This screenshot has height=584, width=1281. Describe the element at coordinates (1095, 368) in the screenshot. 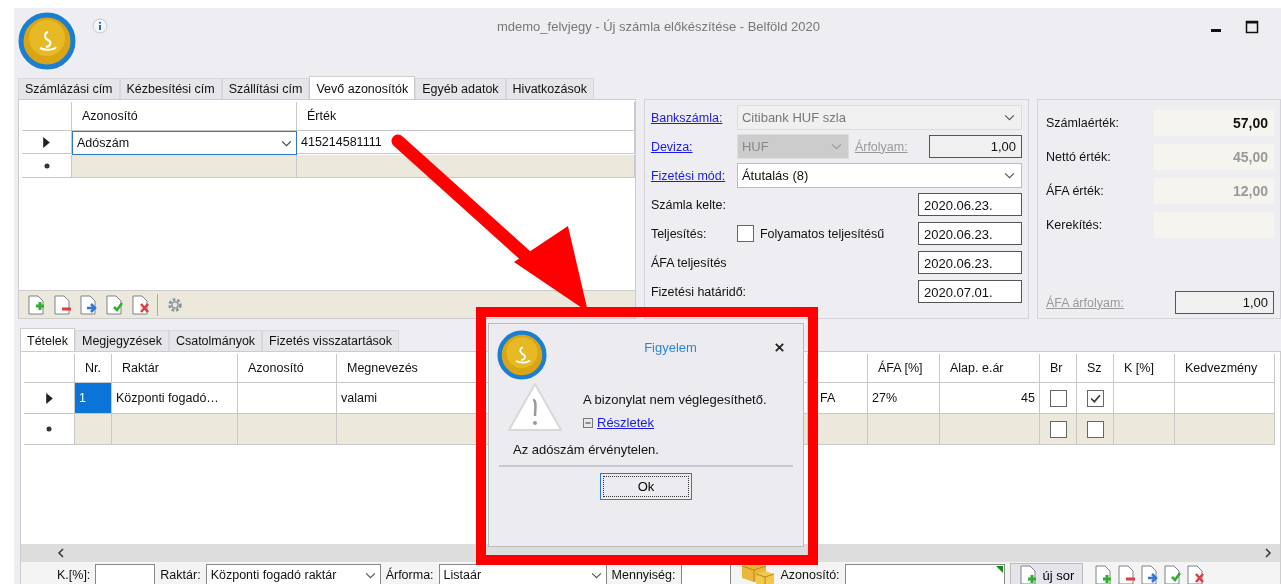

I see `table-header-cell: Sz` at that location.